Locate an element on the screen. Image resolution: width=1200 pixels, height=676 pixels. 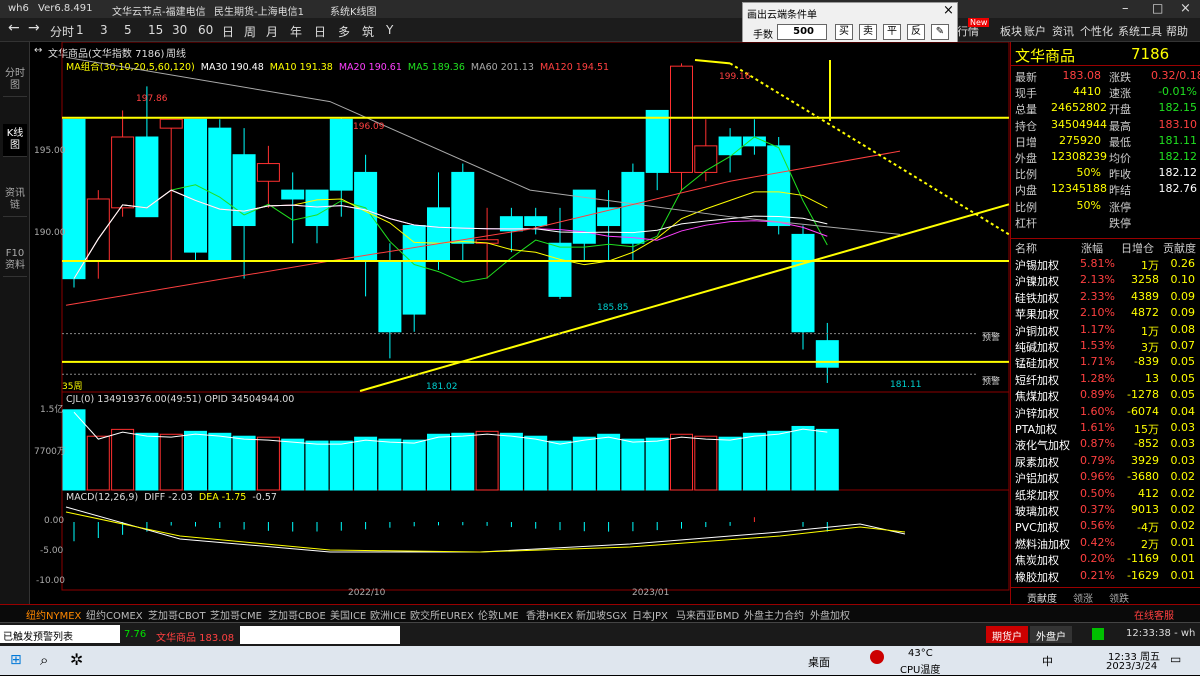
ime-indicator: 中 is located at coordinates (1047, 661).